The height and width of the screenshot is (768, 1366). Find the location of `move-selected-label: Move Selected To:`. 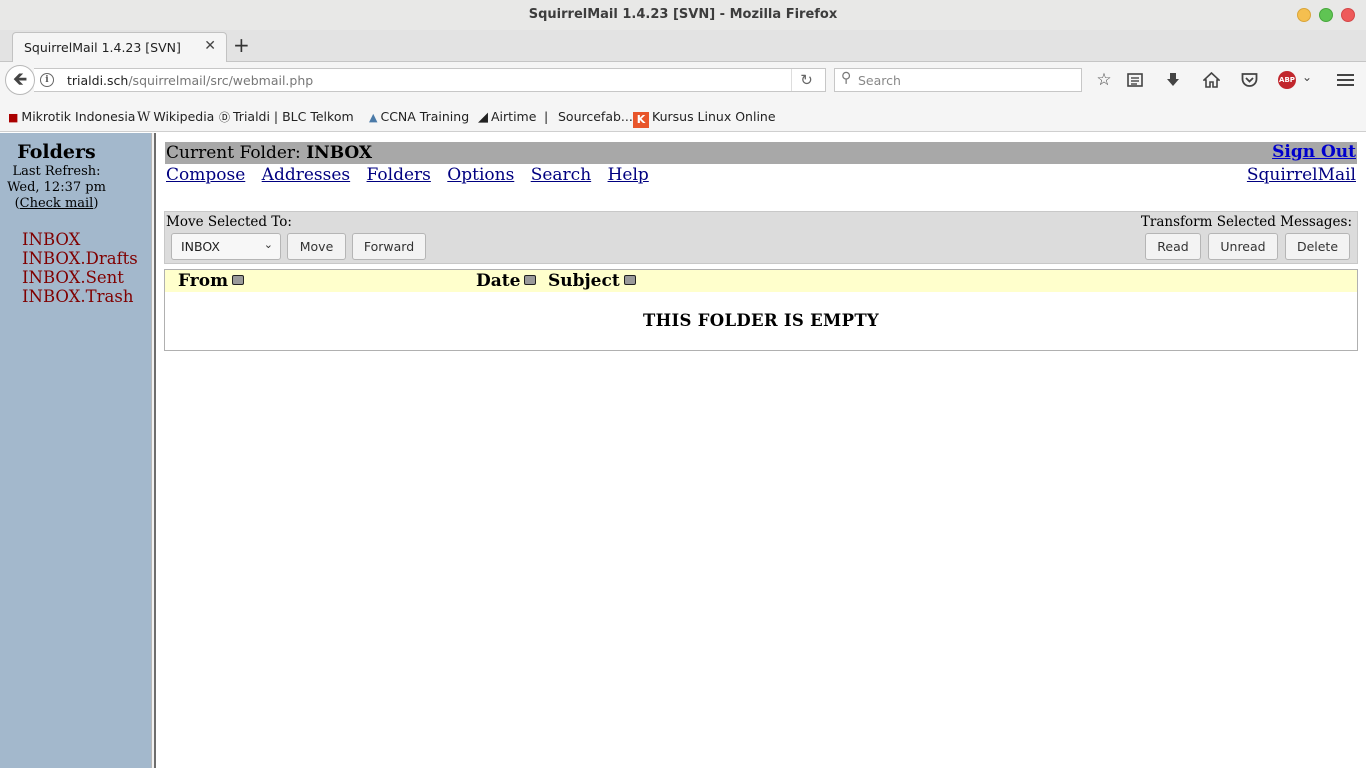

move-selected-label: Move Selected To: is located at coordinates (229, 222).